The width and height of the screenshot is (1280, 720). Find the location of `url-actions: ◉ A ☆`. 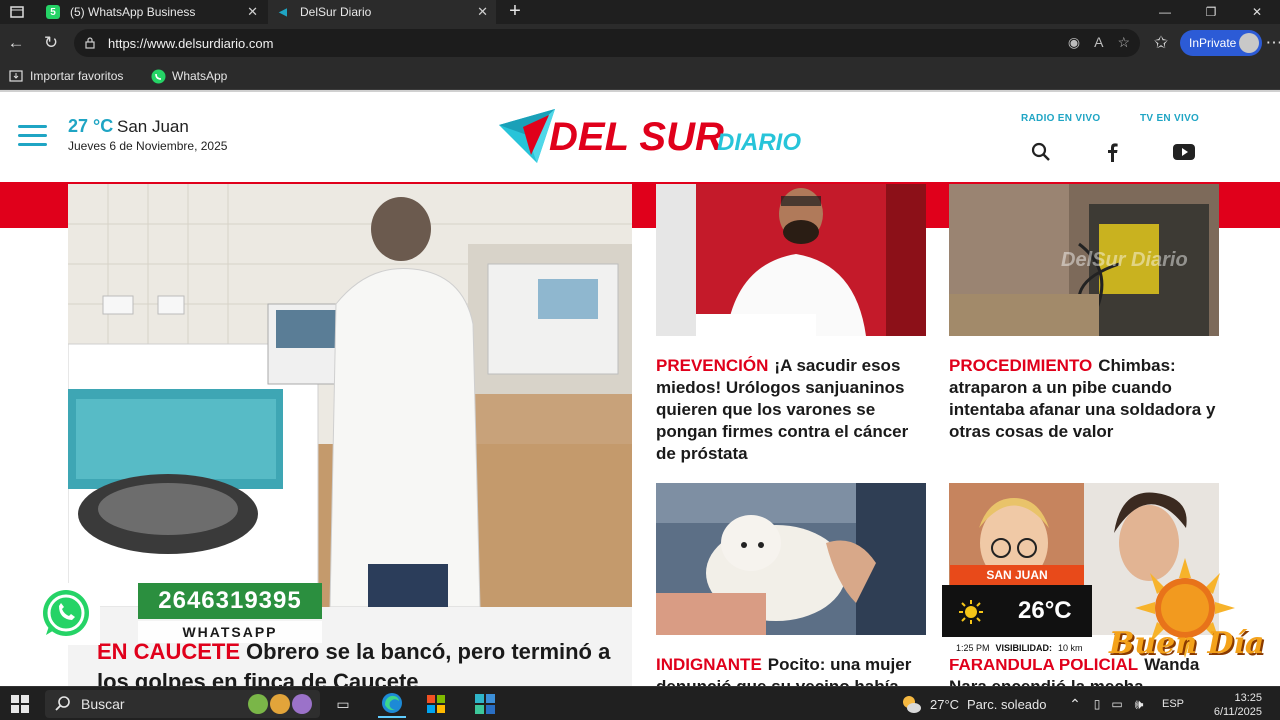

url-actions: ◉ A ☆ is located at coordinates (1099, 42).